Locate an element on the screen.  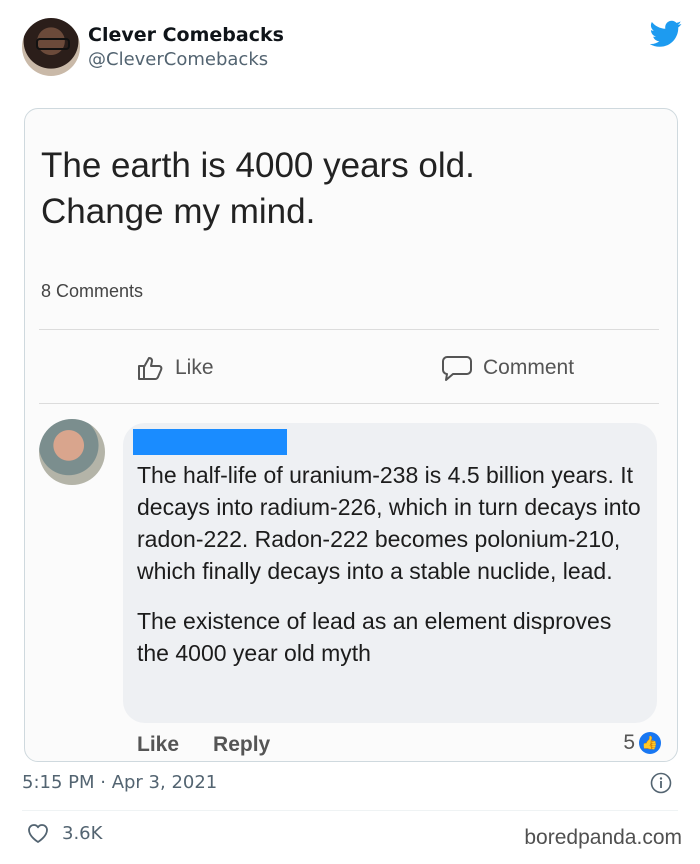
tweet-header: Clever Comebacks @CleverComebacks is located at coordinates (352, 47).